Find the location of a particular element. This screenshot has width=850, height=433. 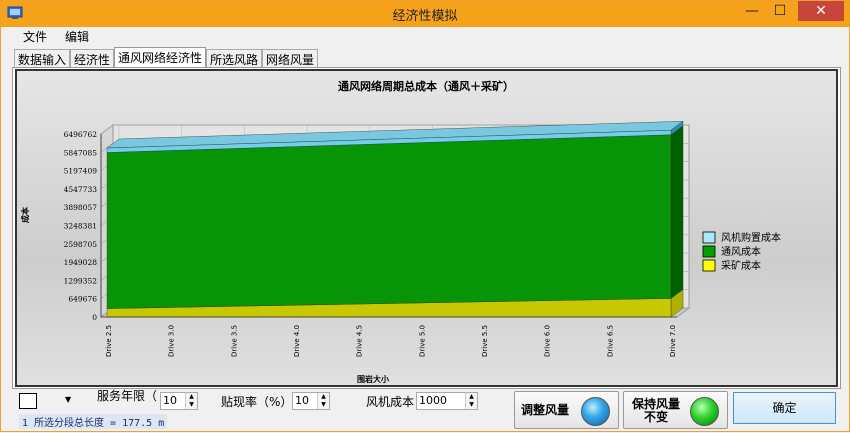

service-years-stepper: 10 ▲ ▼ is located at coordinates (179, 401).